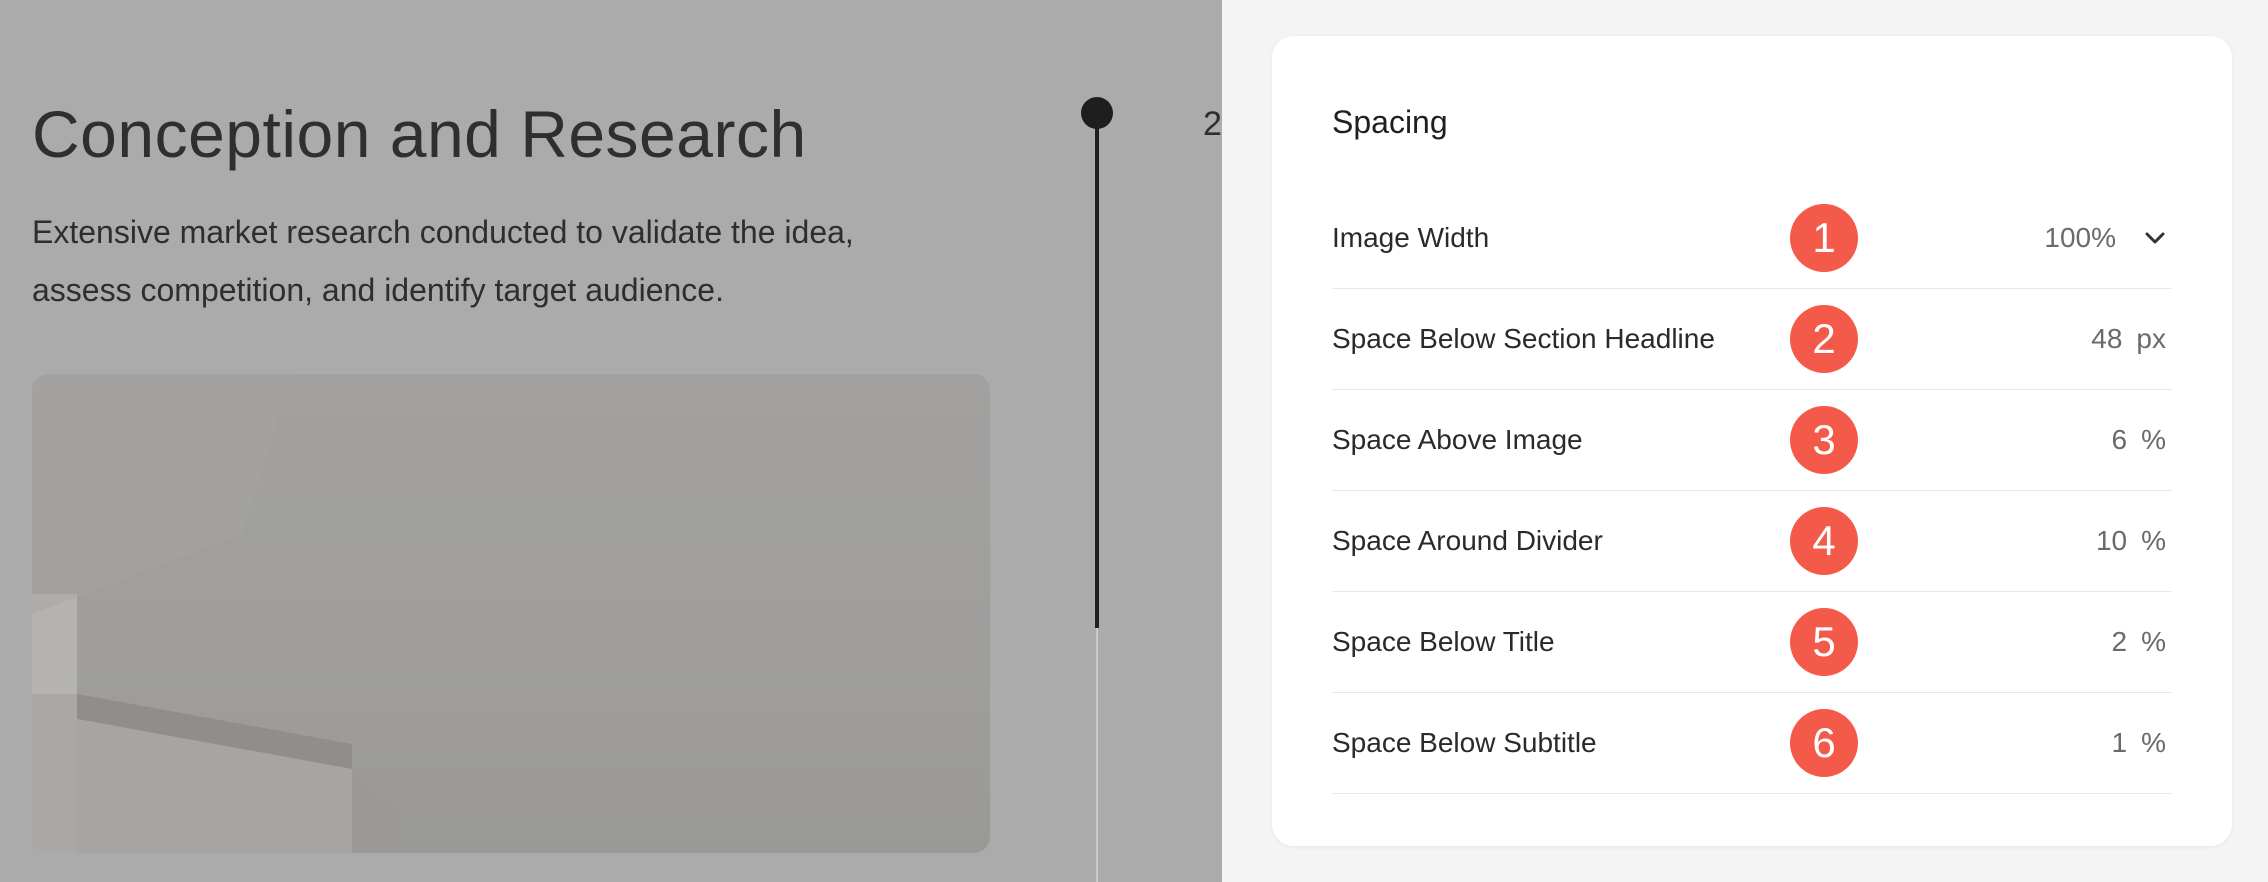 This screenshot has width=2268, height=882. What do you see at coordinates (1752, 642) in the screenshot?
I see `row-space-below-title: Space Below Title 5 2 %` at bounding box center [1752, 642].